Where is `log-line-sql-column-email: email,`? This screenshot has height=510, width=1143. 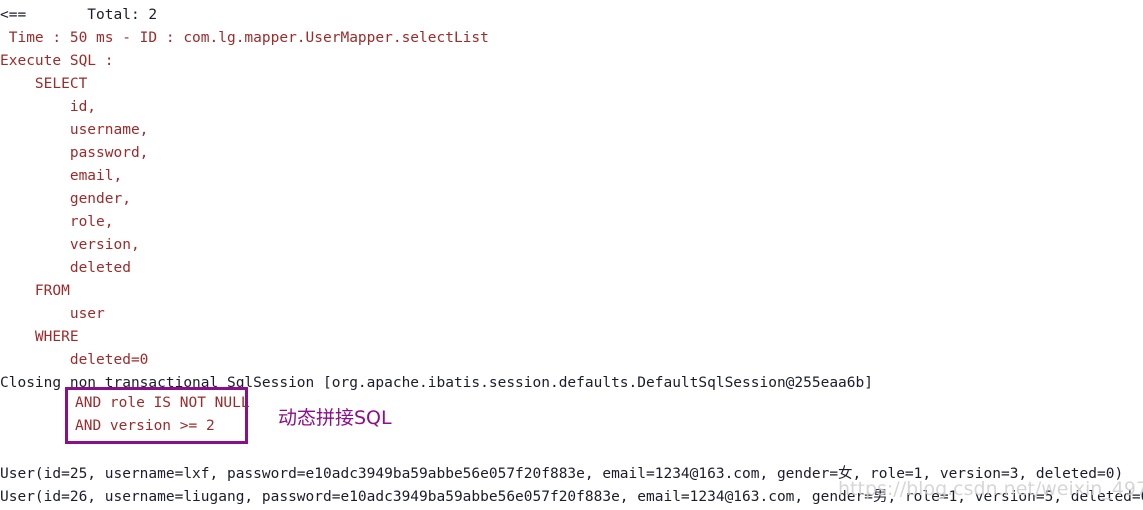
log-line-sql-column-email: email, is located at coordinates (61, 176).